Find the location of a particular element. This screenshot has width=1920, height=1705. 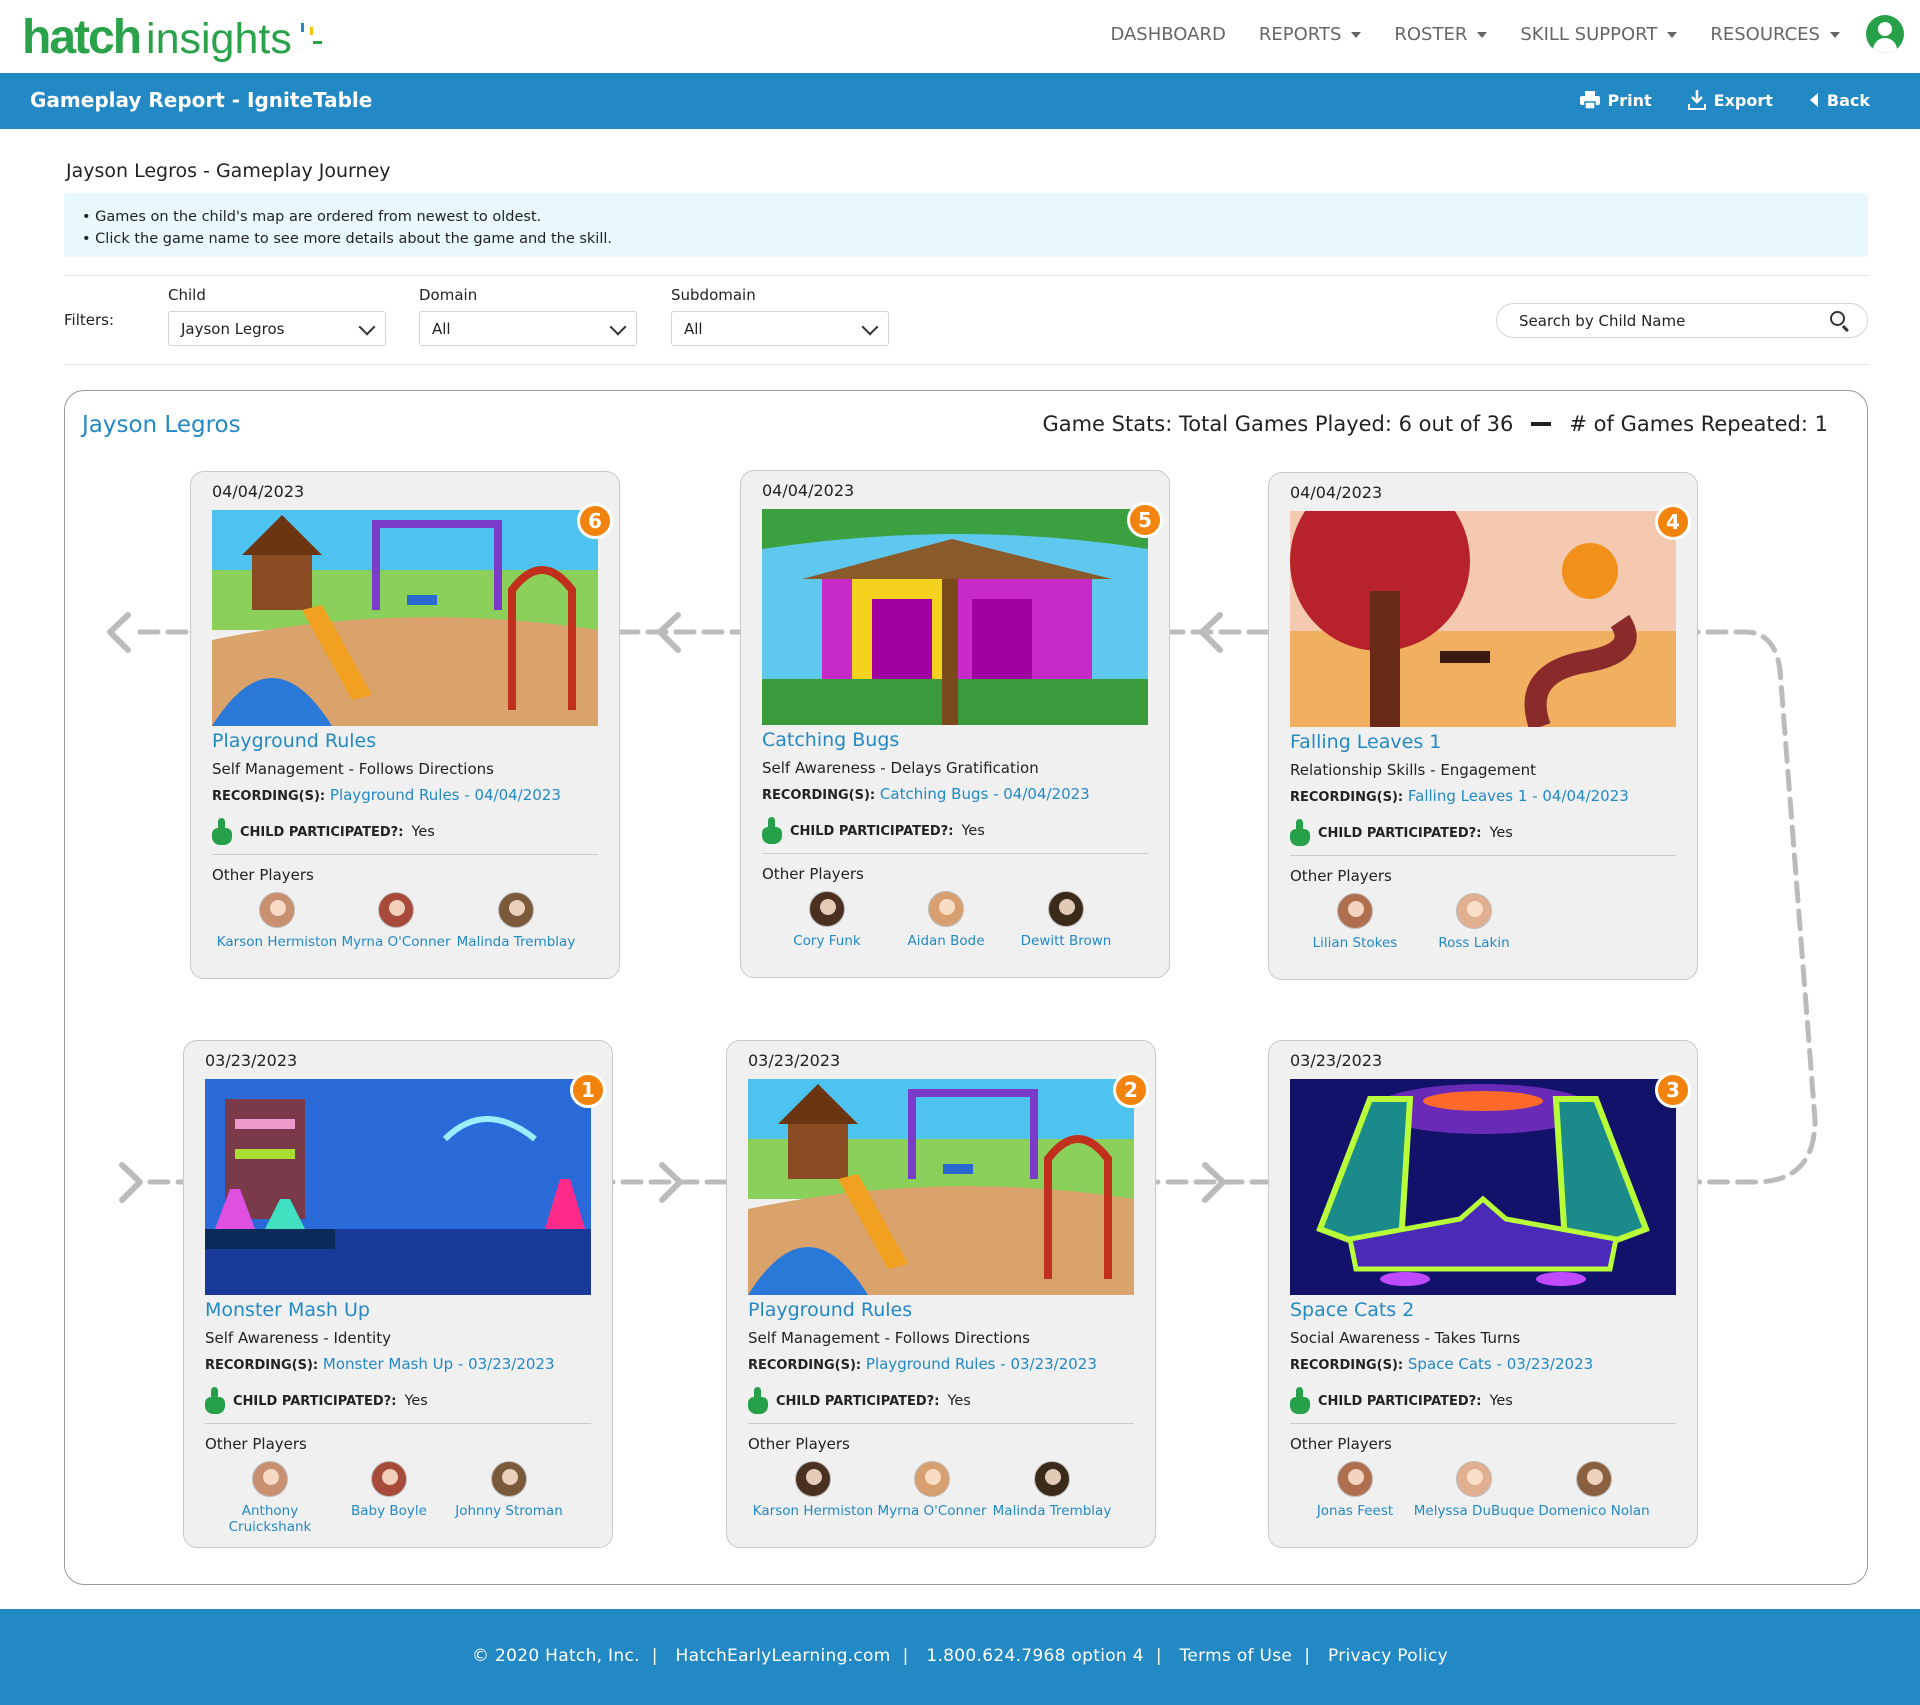

game-order-badge: 5 is located at coordinates (1145, 520).